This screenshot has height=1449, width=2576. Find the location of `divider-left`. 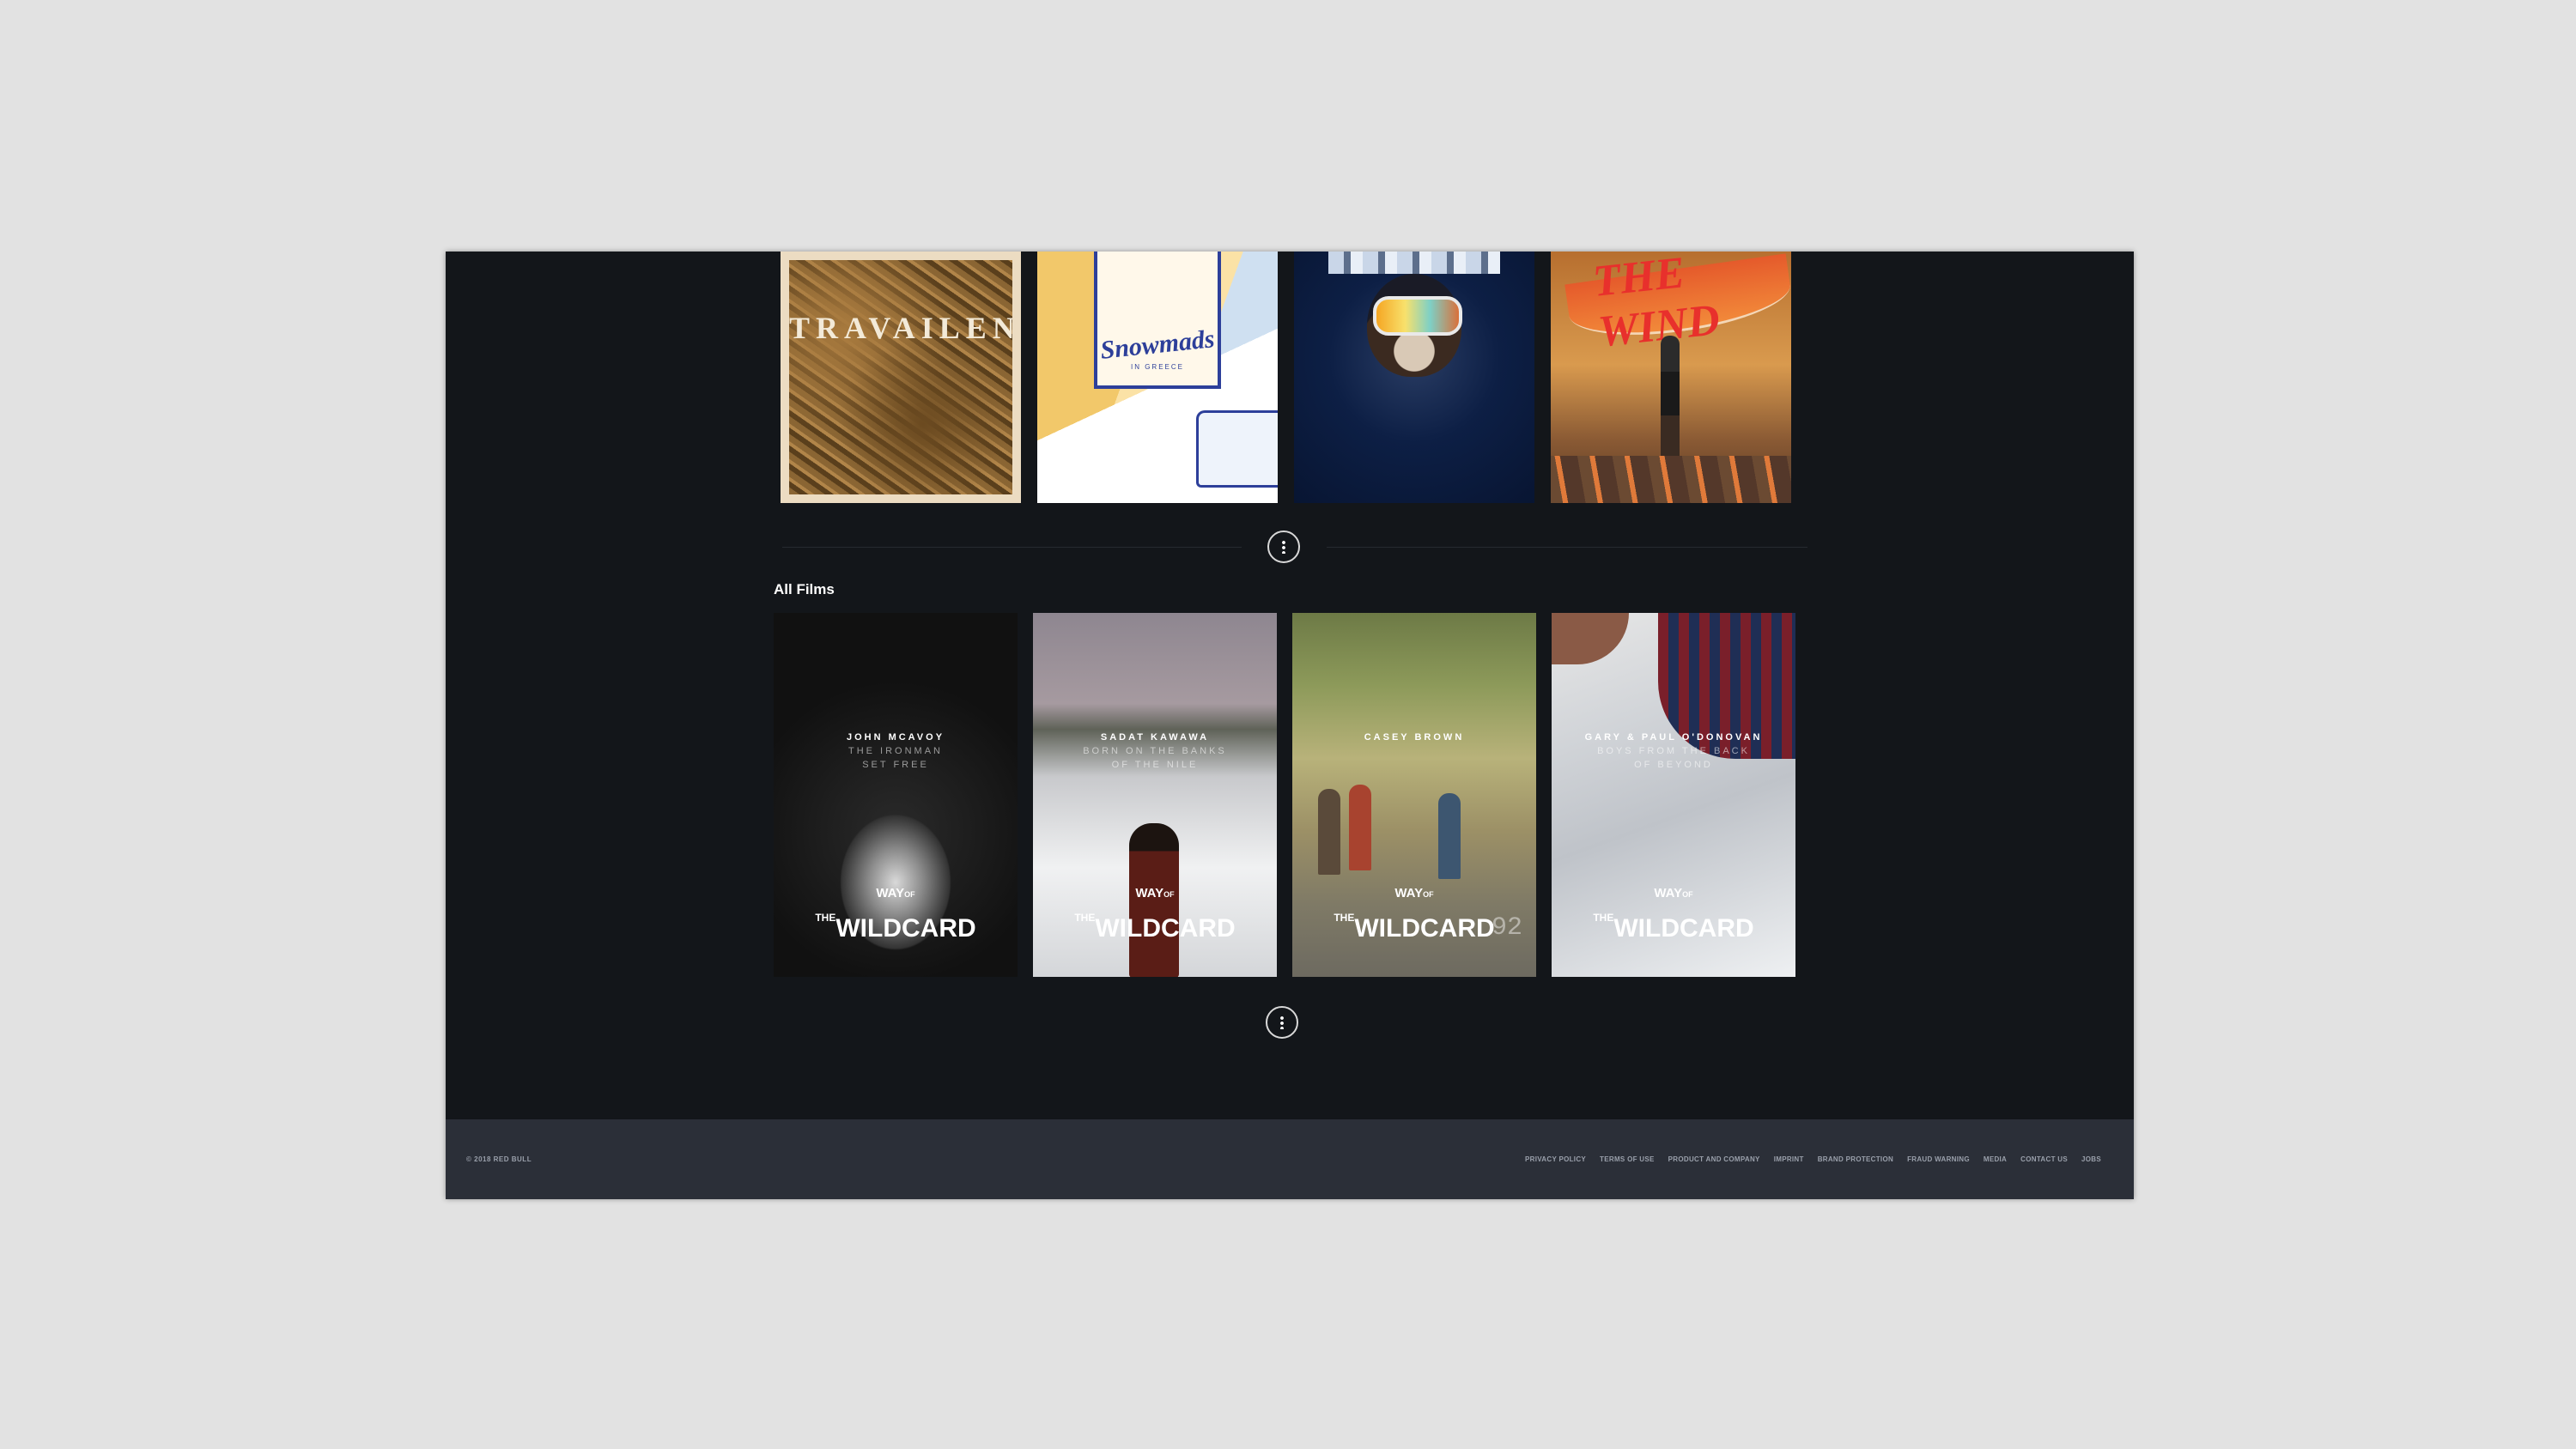

divider-left is located at coordinates (1012, 547).